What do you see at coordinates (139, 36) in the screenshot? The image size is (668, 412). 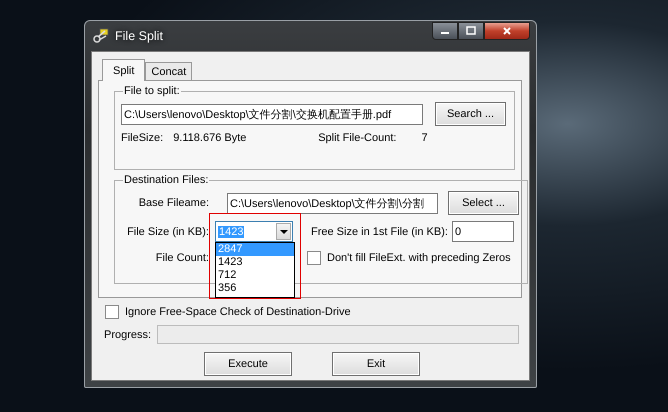 I see `window-title: File Split` at bounding box center [139, 36].